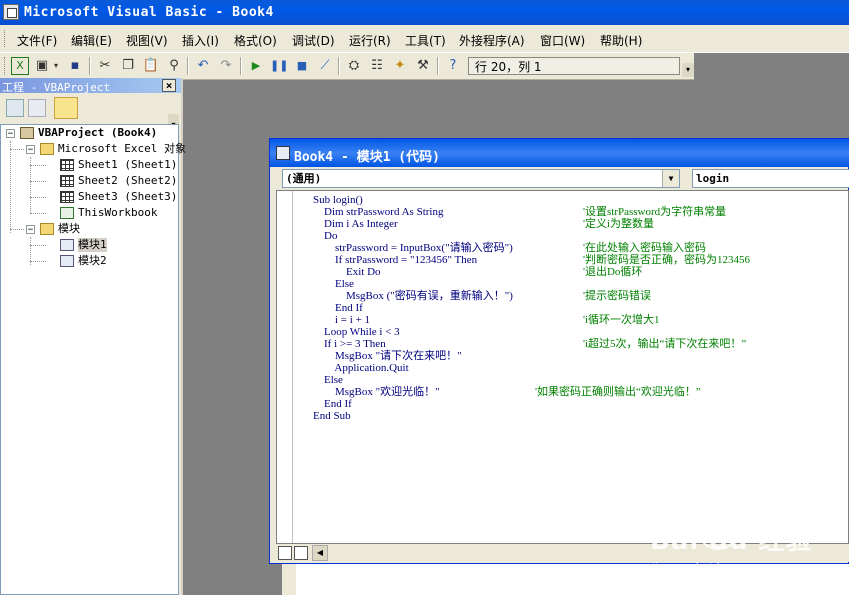 The height and width of the screenshot is (595, 849). Describe the element at coordinates (256, 66) in the screenshot. I see `run-icon: ▶` at that location.